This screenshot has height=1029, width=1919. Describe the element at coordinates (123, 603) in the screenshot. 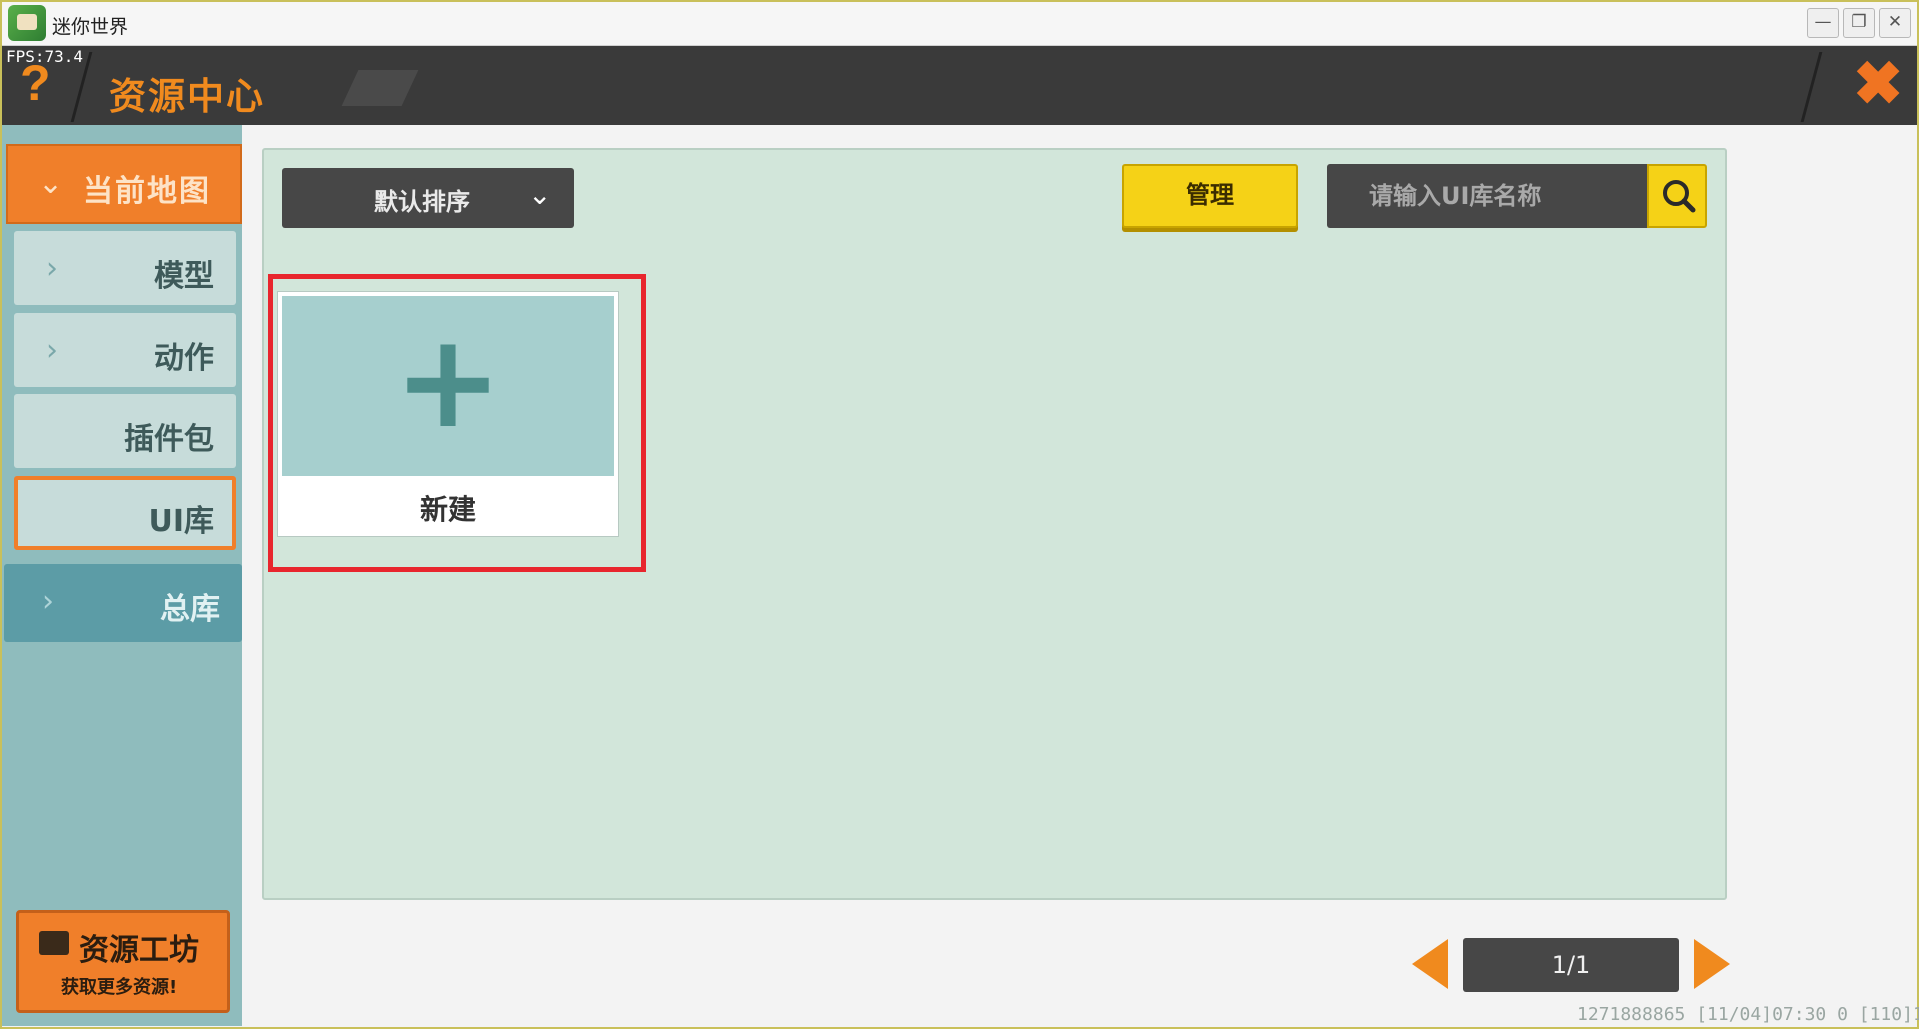

I see `sidebar-item-total-library: › 总库` at that location.